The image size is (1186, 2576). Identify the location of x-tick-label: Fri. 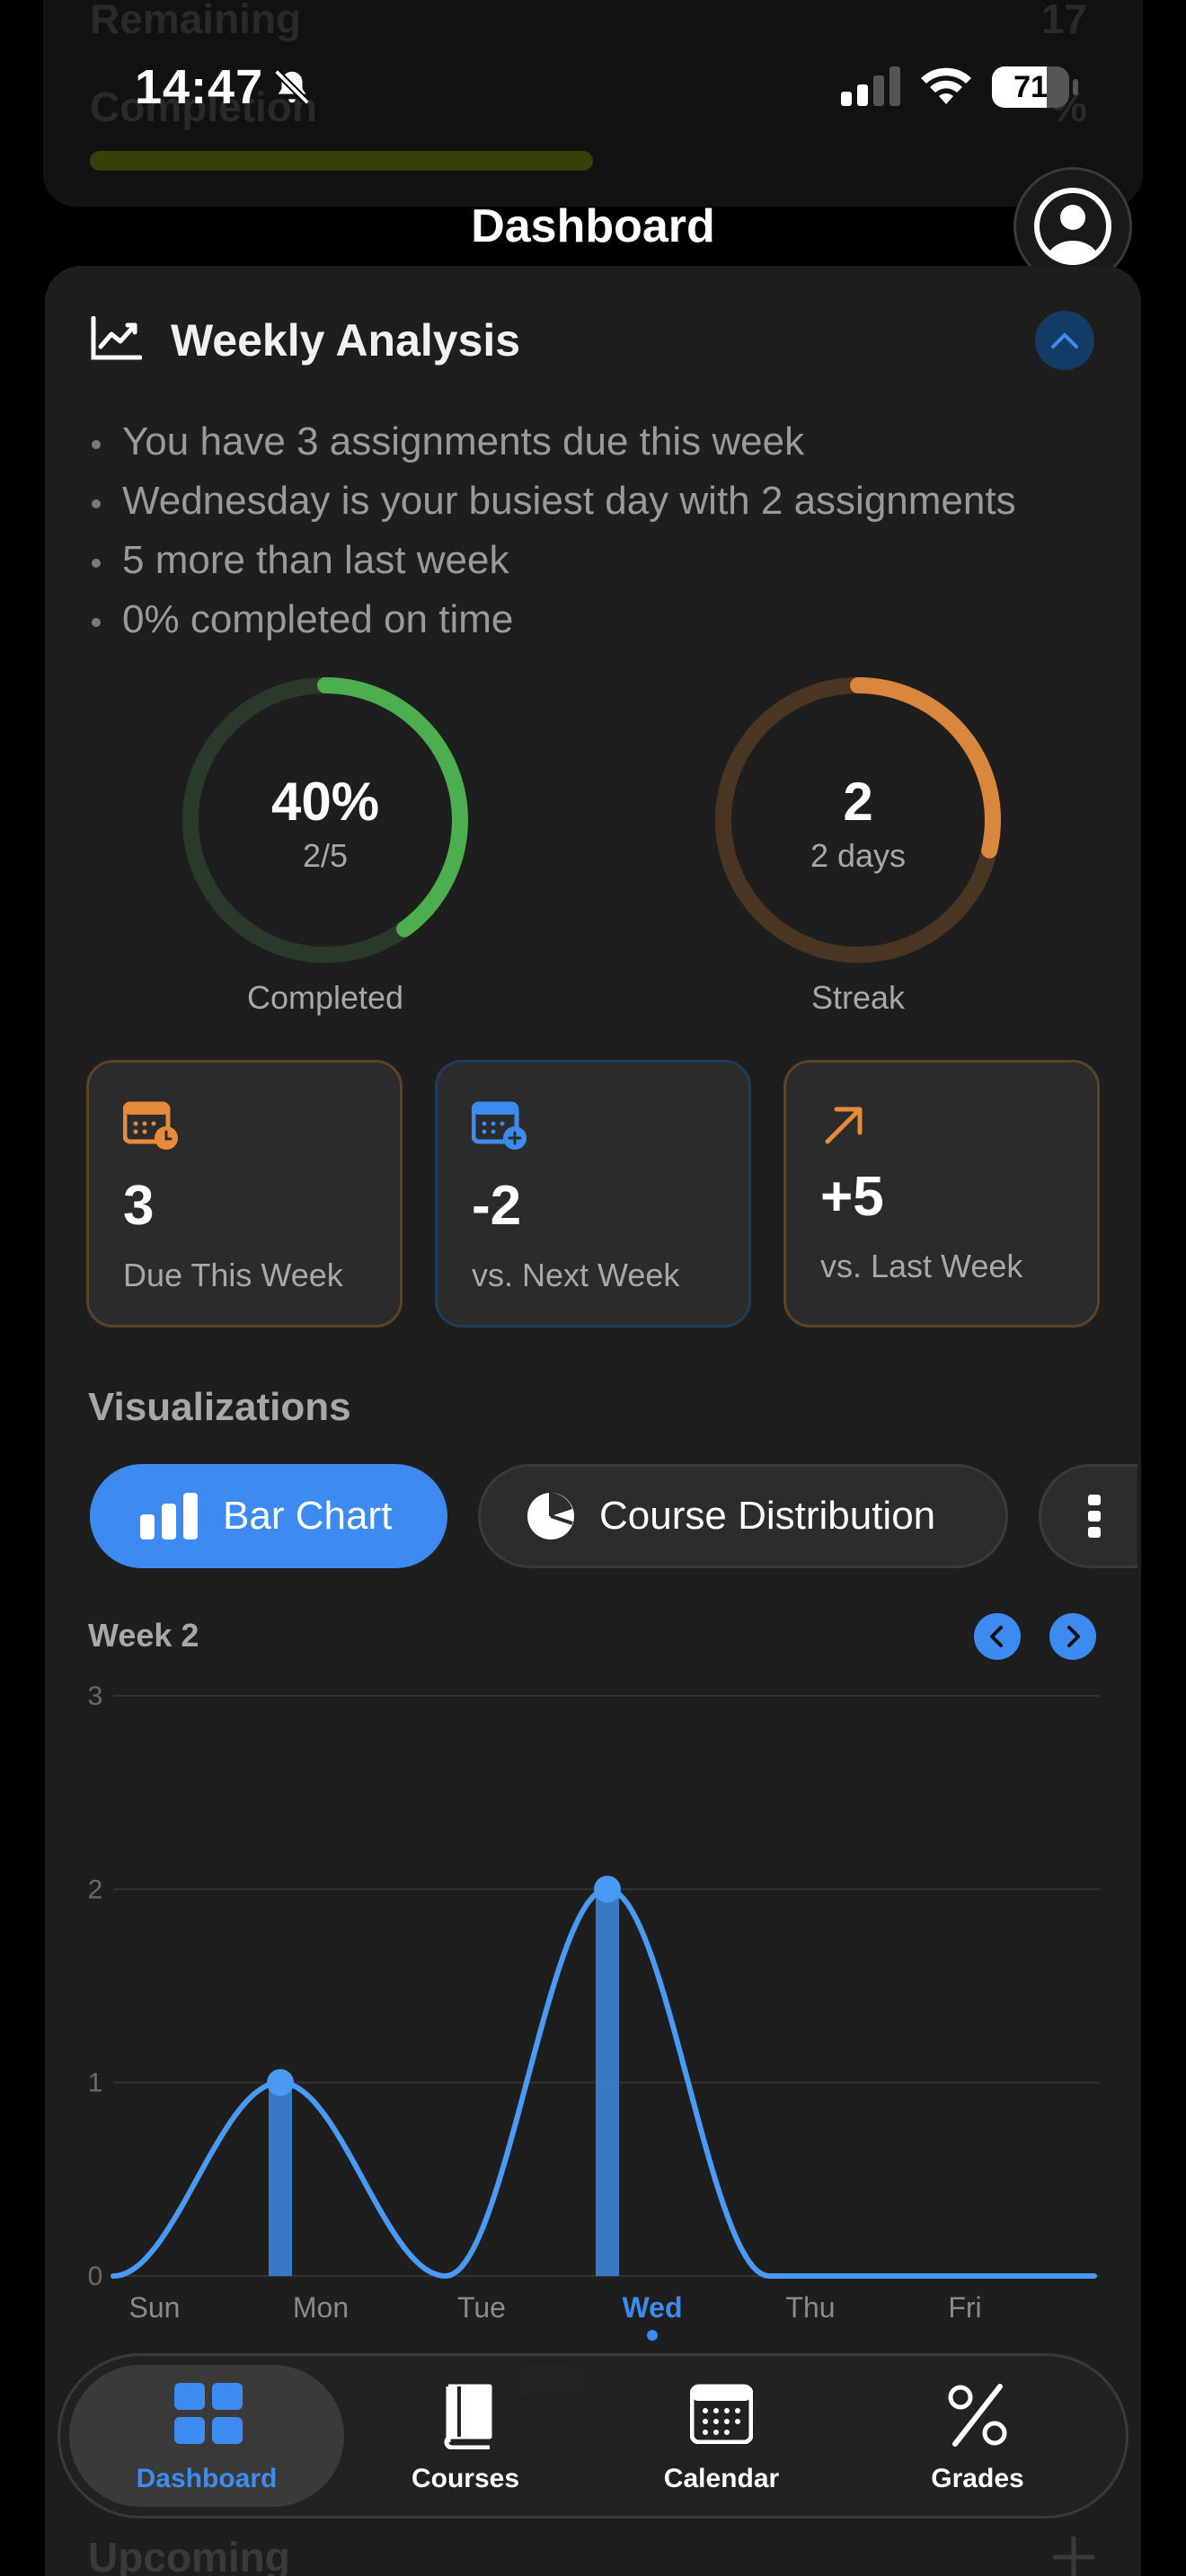
(964, 2307).